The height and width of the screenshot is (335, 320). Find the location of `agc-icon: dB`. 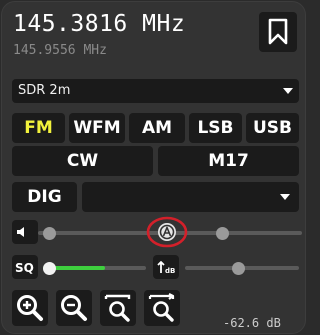

agc-icon: dB is located at coordinates (166, 268).